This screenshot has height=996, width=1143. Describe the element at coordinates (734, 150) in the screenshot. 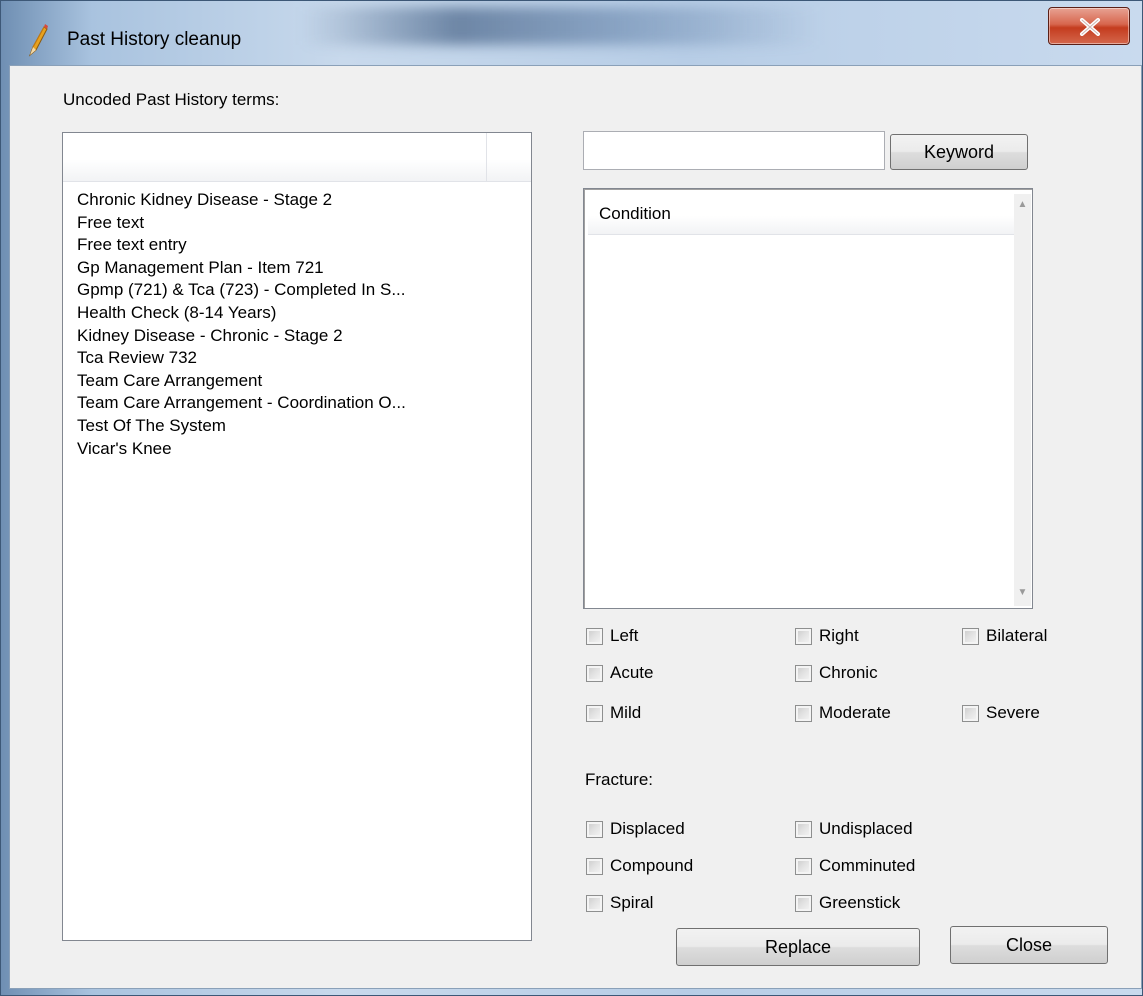

I see `keyword-search-input` at that location.